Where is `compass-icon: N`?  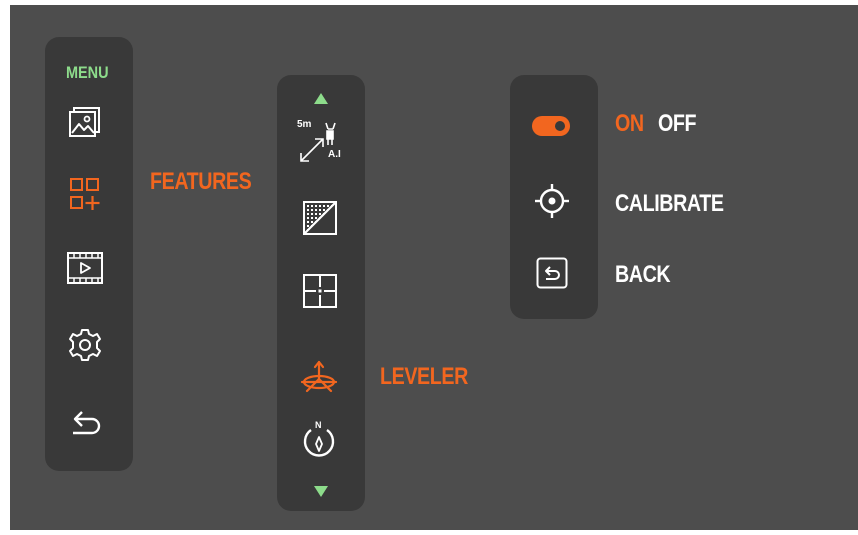
compass-icon: N is located at coordinates (319, 440).